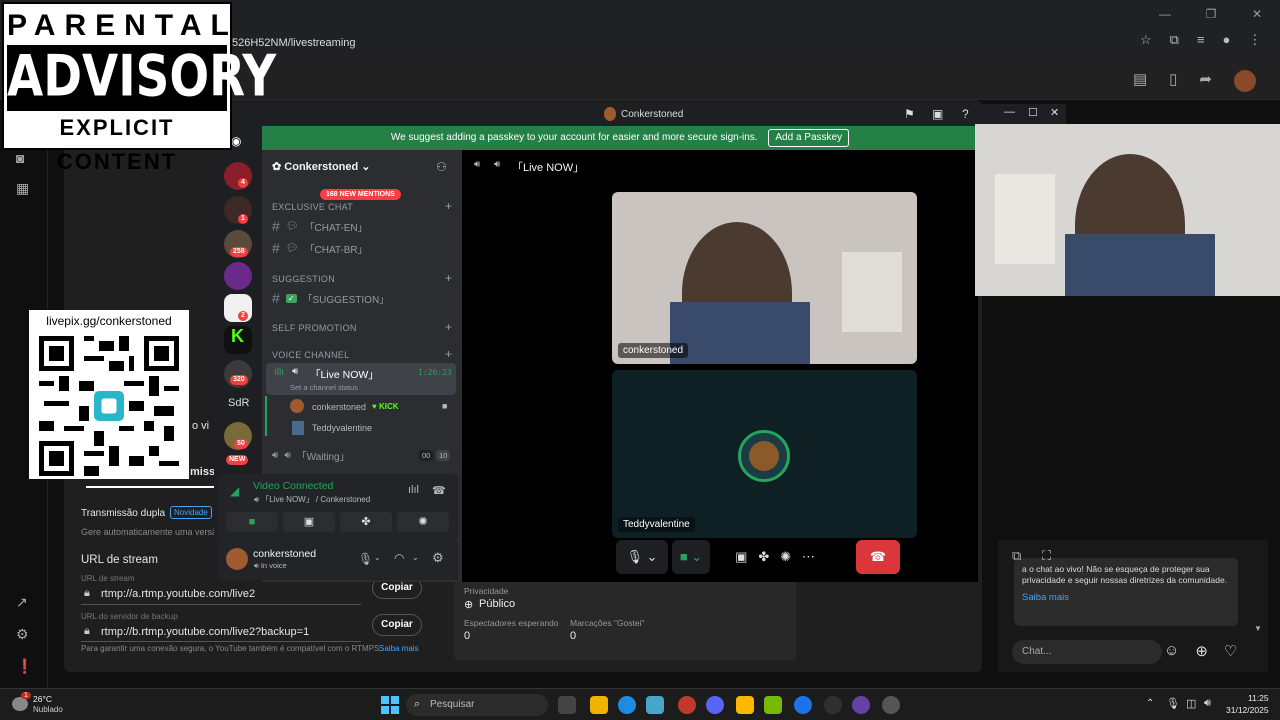 This screenshot has height=720, width=1280. I want to click on video-tile: Teddyvalentine, so click(764, 454).